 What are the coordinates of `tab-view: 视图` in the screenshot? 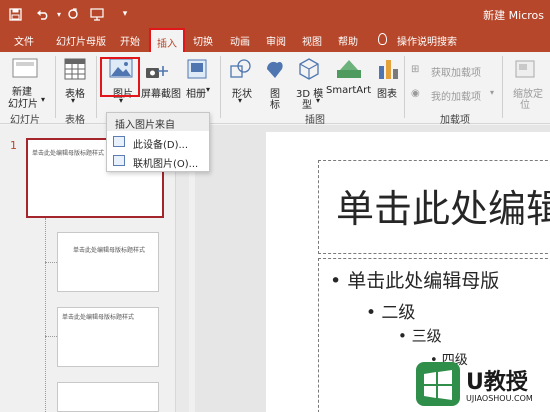 It's located at (312, 40).